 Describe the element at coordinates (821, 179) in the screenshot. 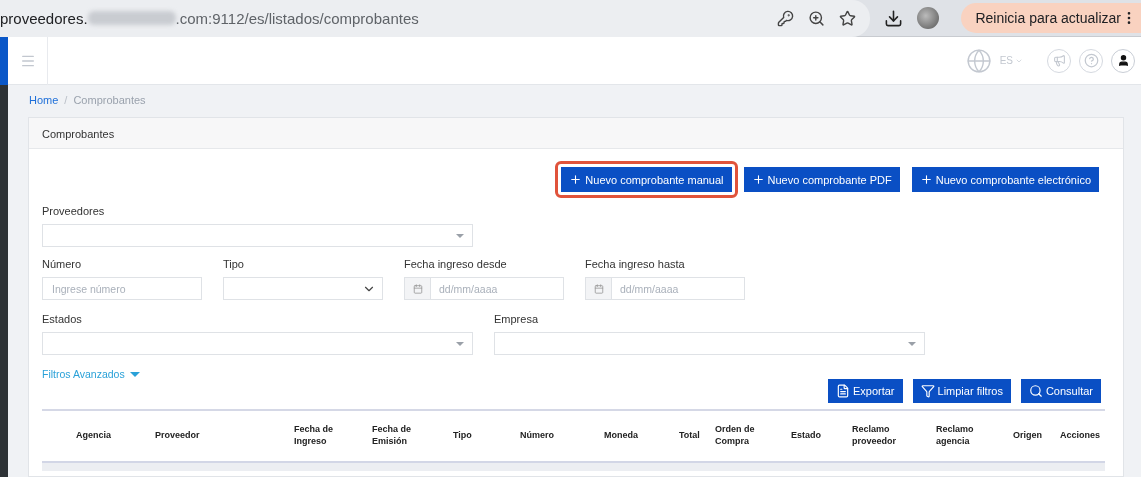

I see `new-voucher-button: Nuevo comprobante PDF` at that location.